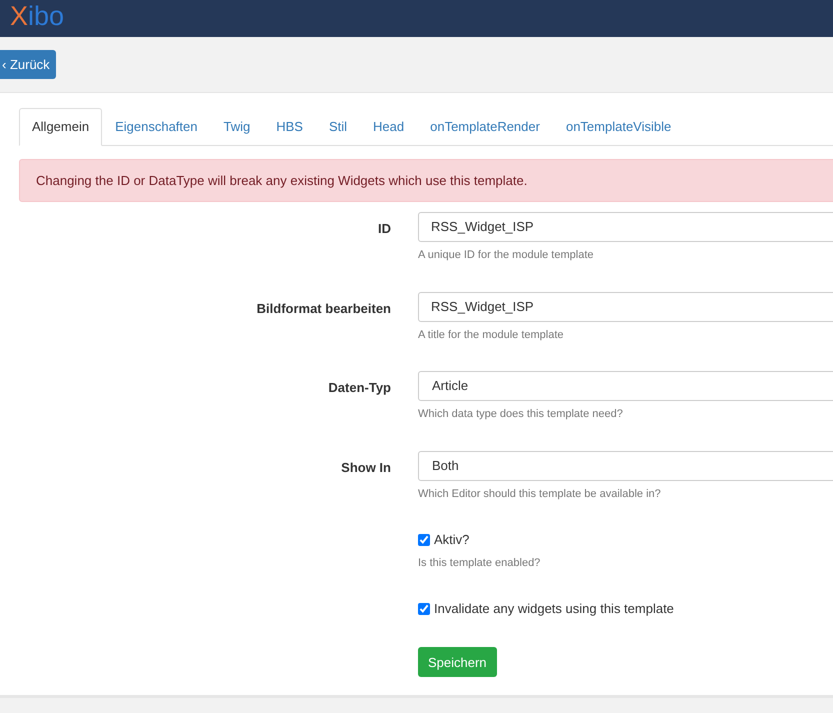  What do you see at coordinates (323, 308) in the screenshot?
I see `field-label: Bildformat bearbeiten` at bounding box center [323, 308].